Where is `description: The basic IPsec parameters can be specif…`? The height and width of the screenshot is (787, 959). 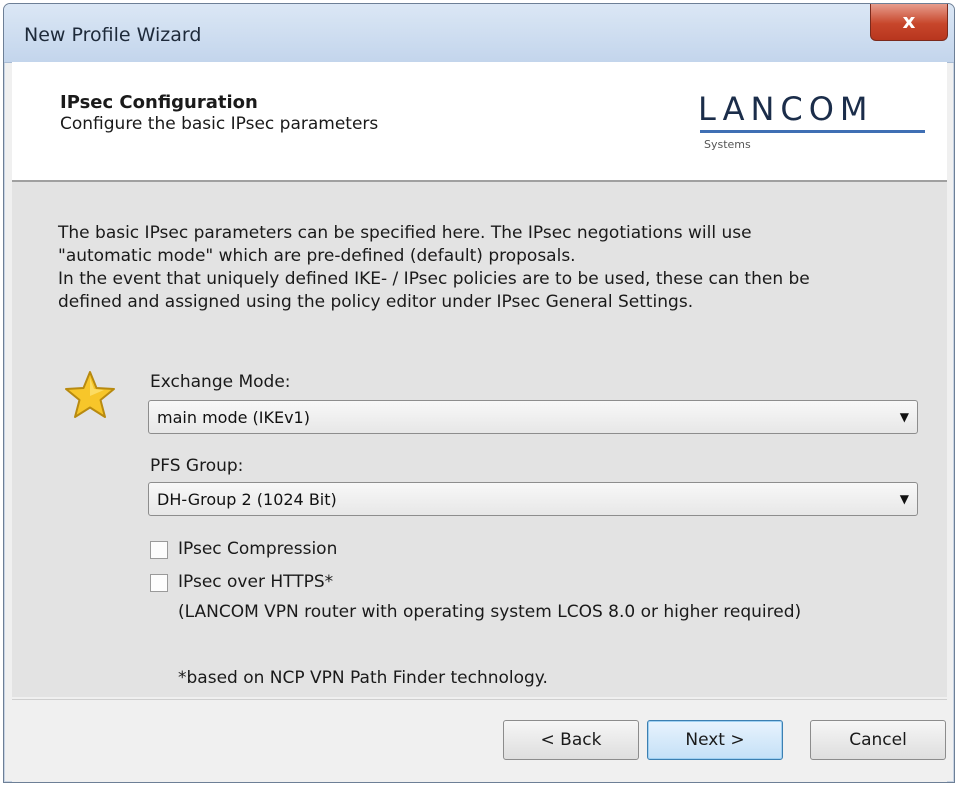
description: The basic IPsec parameters can be specif… is located at coordinates (498, 268).